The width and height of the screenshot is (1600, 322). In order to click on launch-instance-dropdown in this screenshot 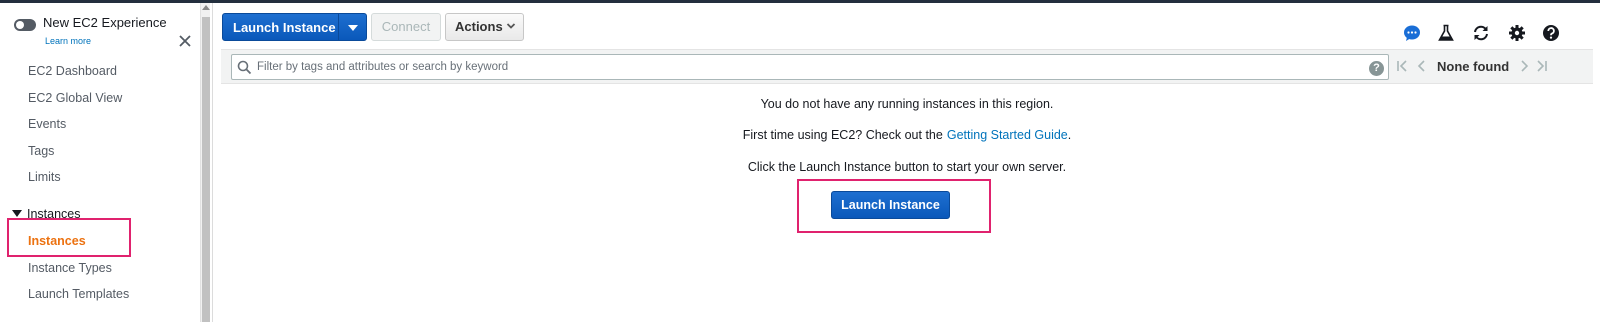, I will do `click(352, 27)`.